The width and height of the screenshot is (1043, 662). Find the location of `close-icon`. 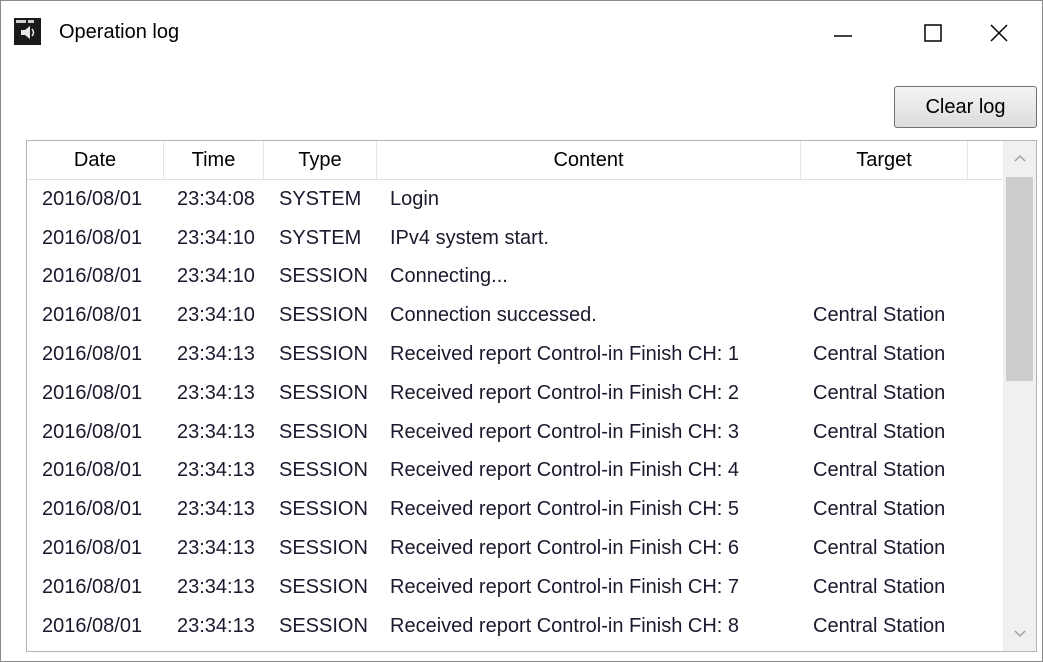

close-icon is located at coordinates (999, 33).